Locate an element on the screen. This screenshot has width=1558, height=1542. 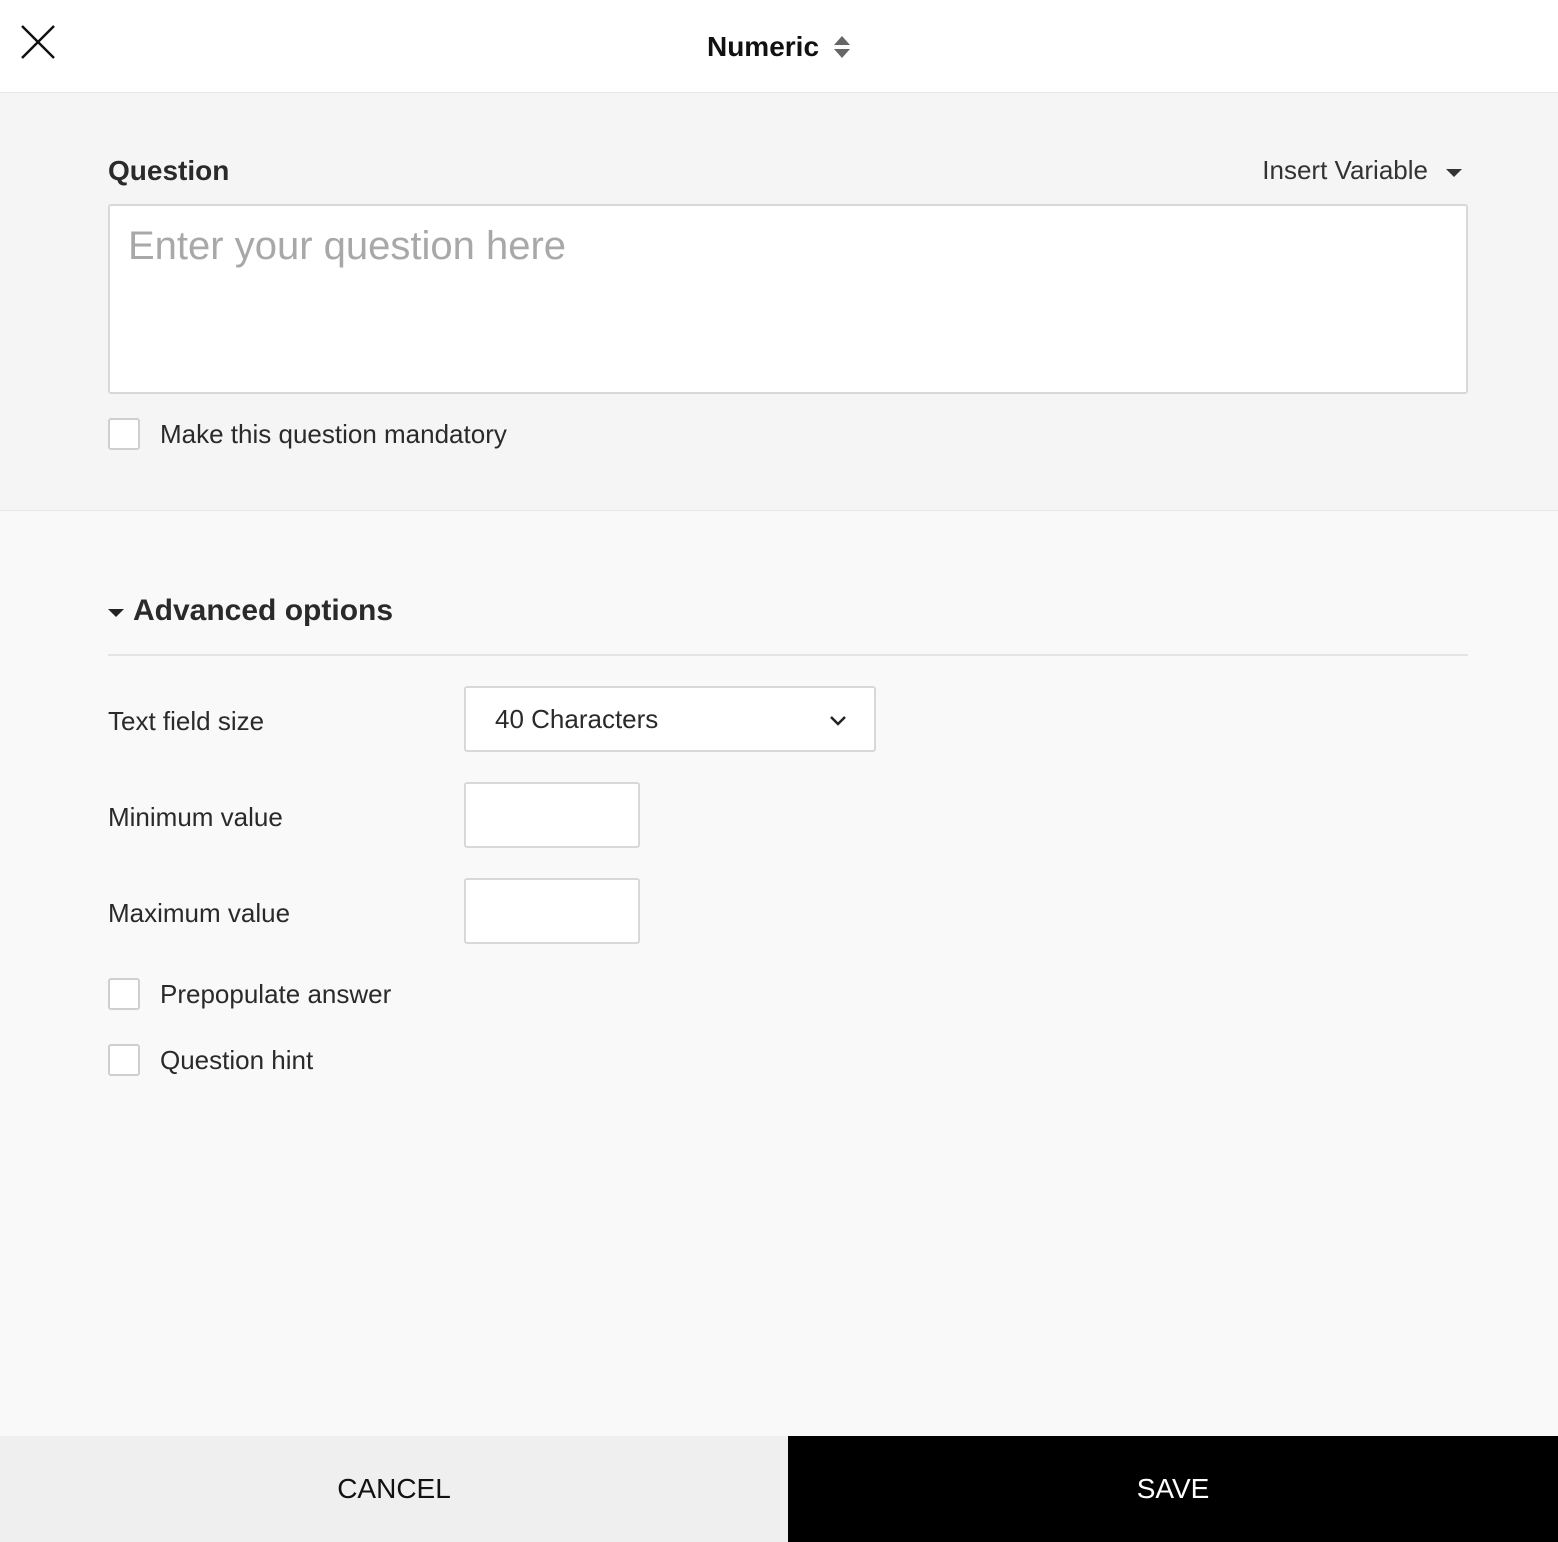
mandatory-checkbox is located at coordinates (124, 434).